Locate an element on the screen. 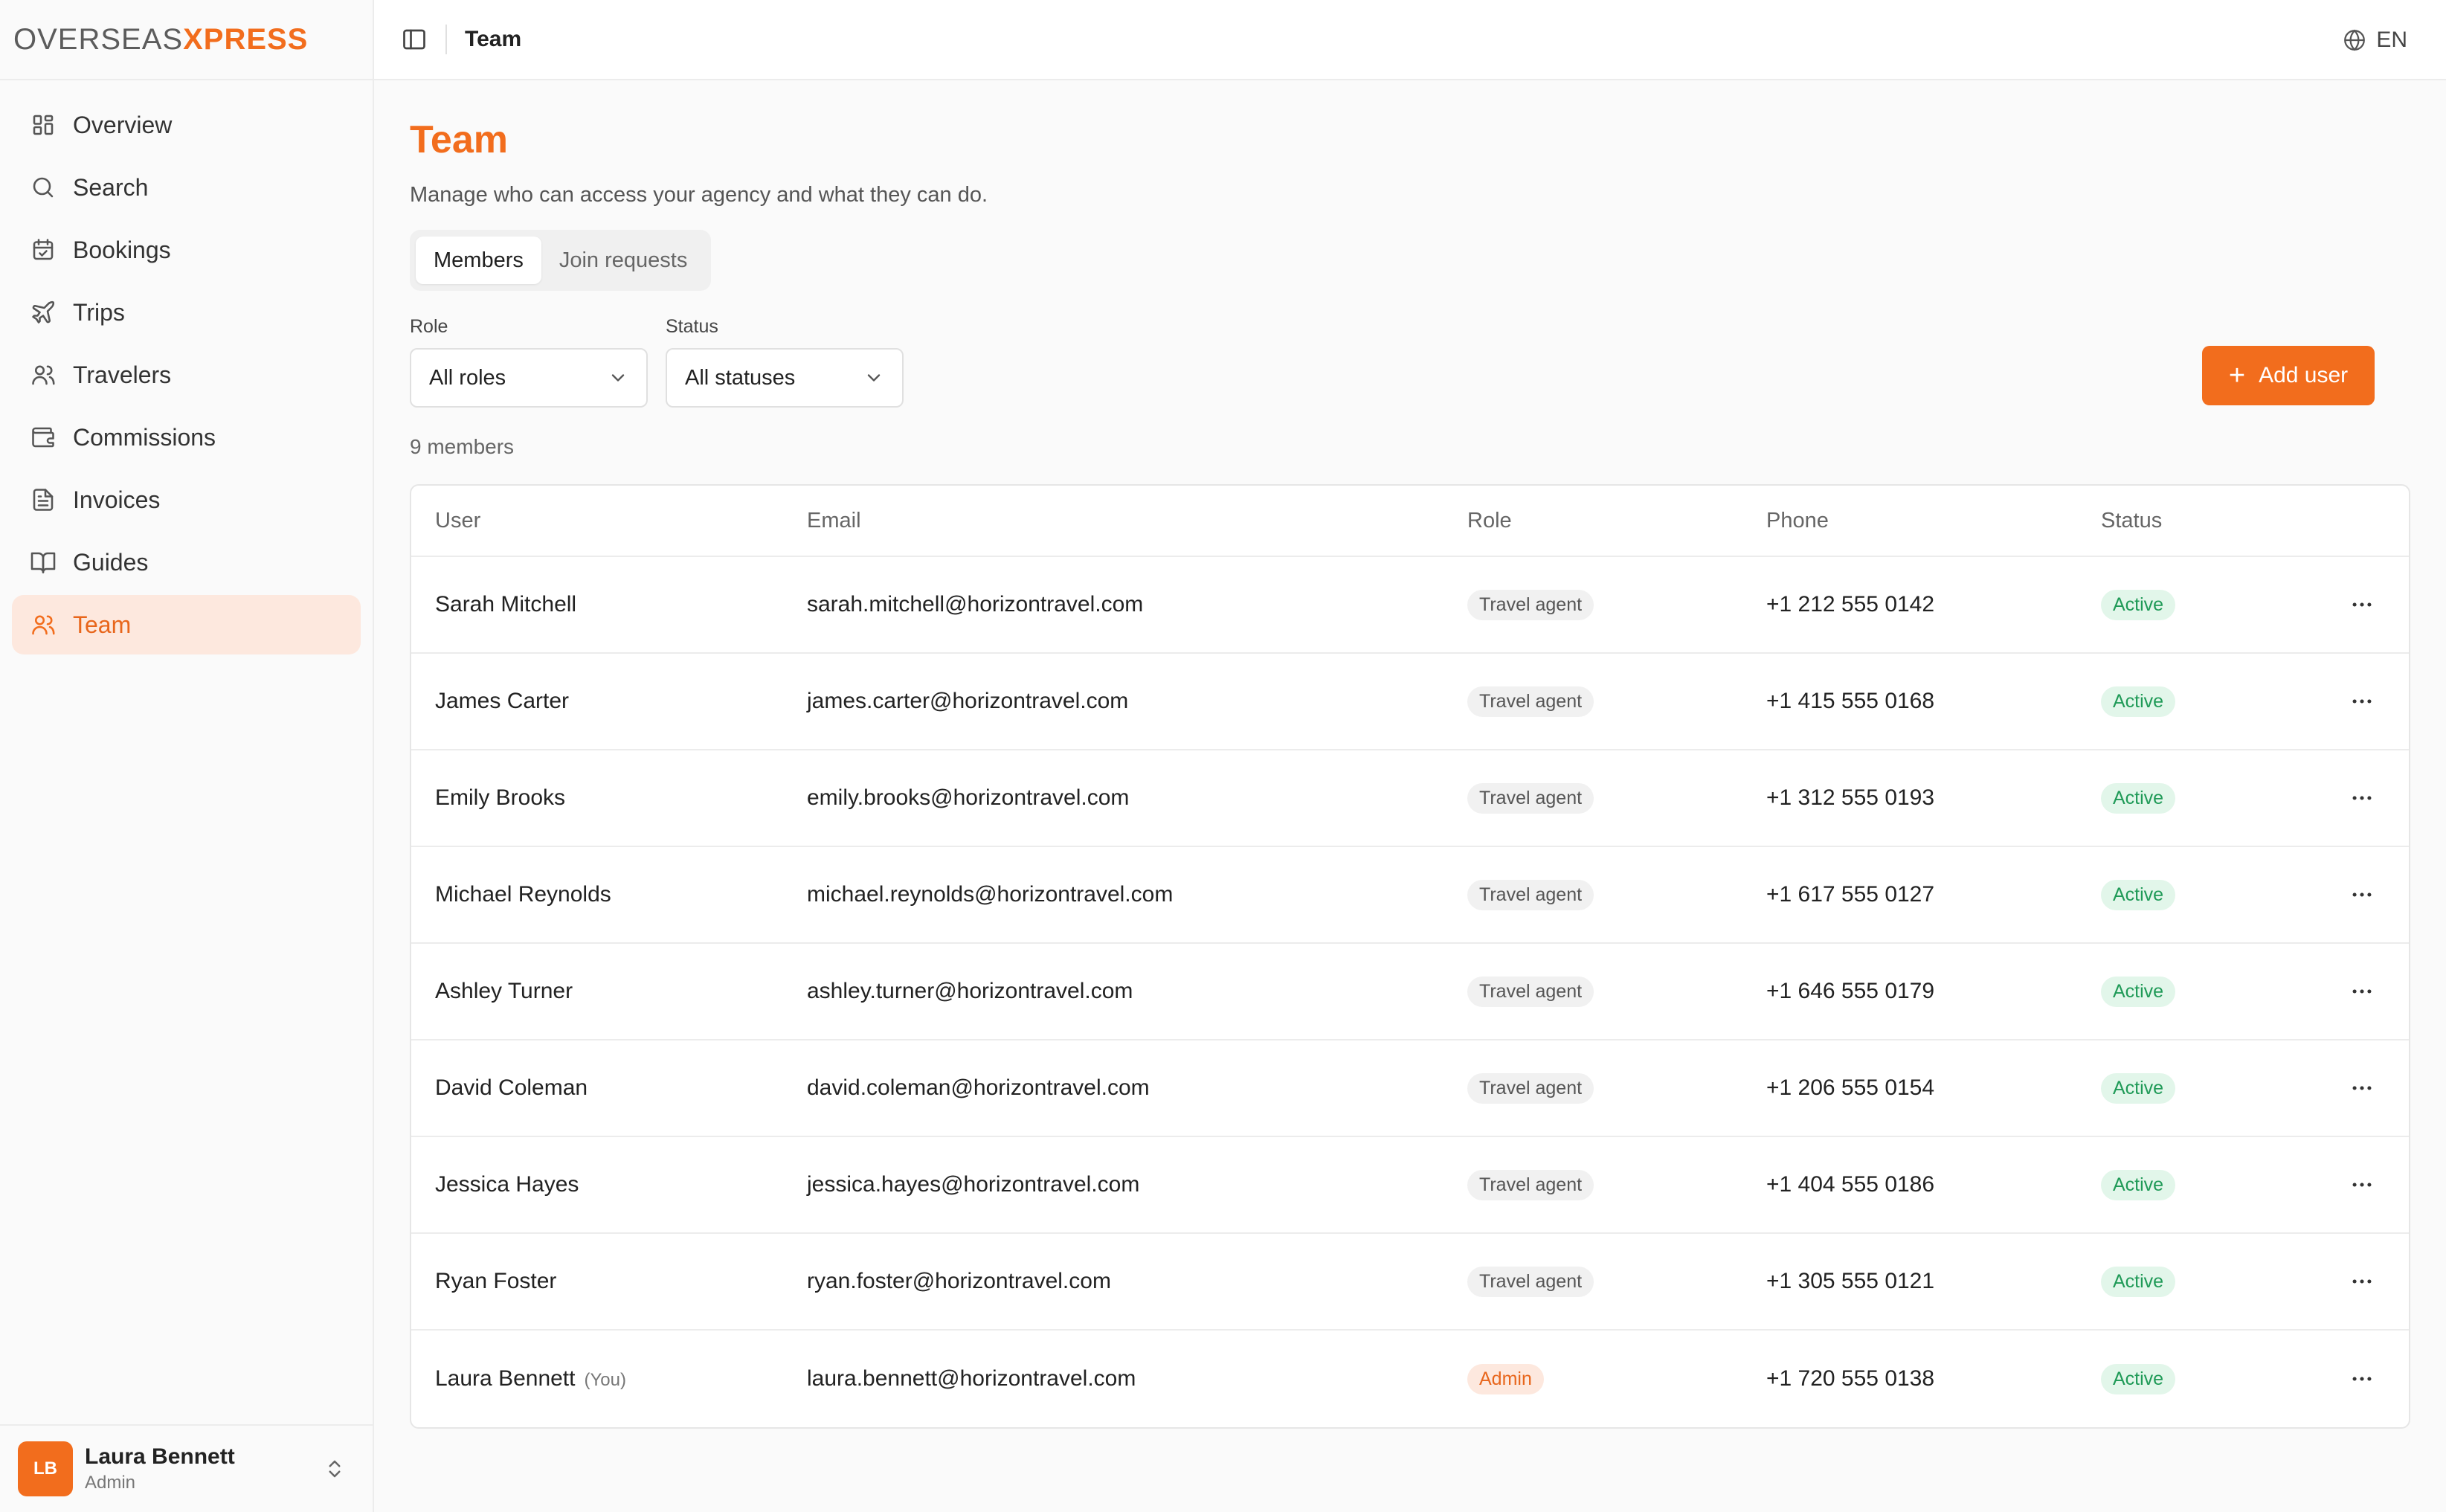 The image size is (2446, 1512). plus-icon: + is located at coordinates (2237, 375).